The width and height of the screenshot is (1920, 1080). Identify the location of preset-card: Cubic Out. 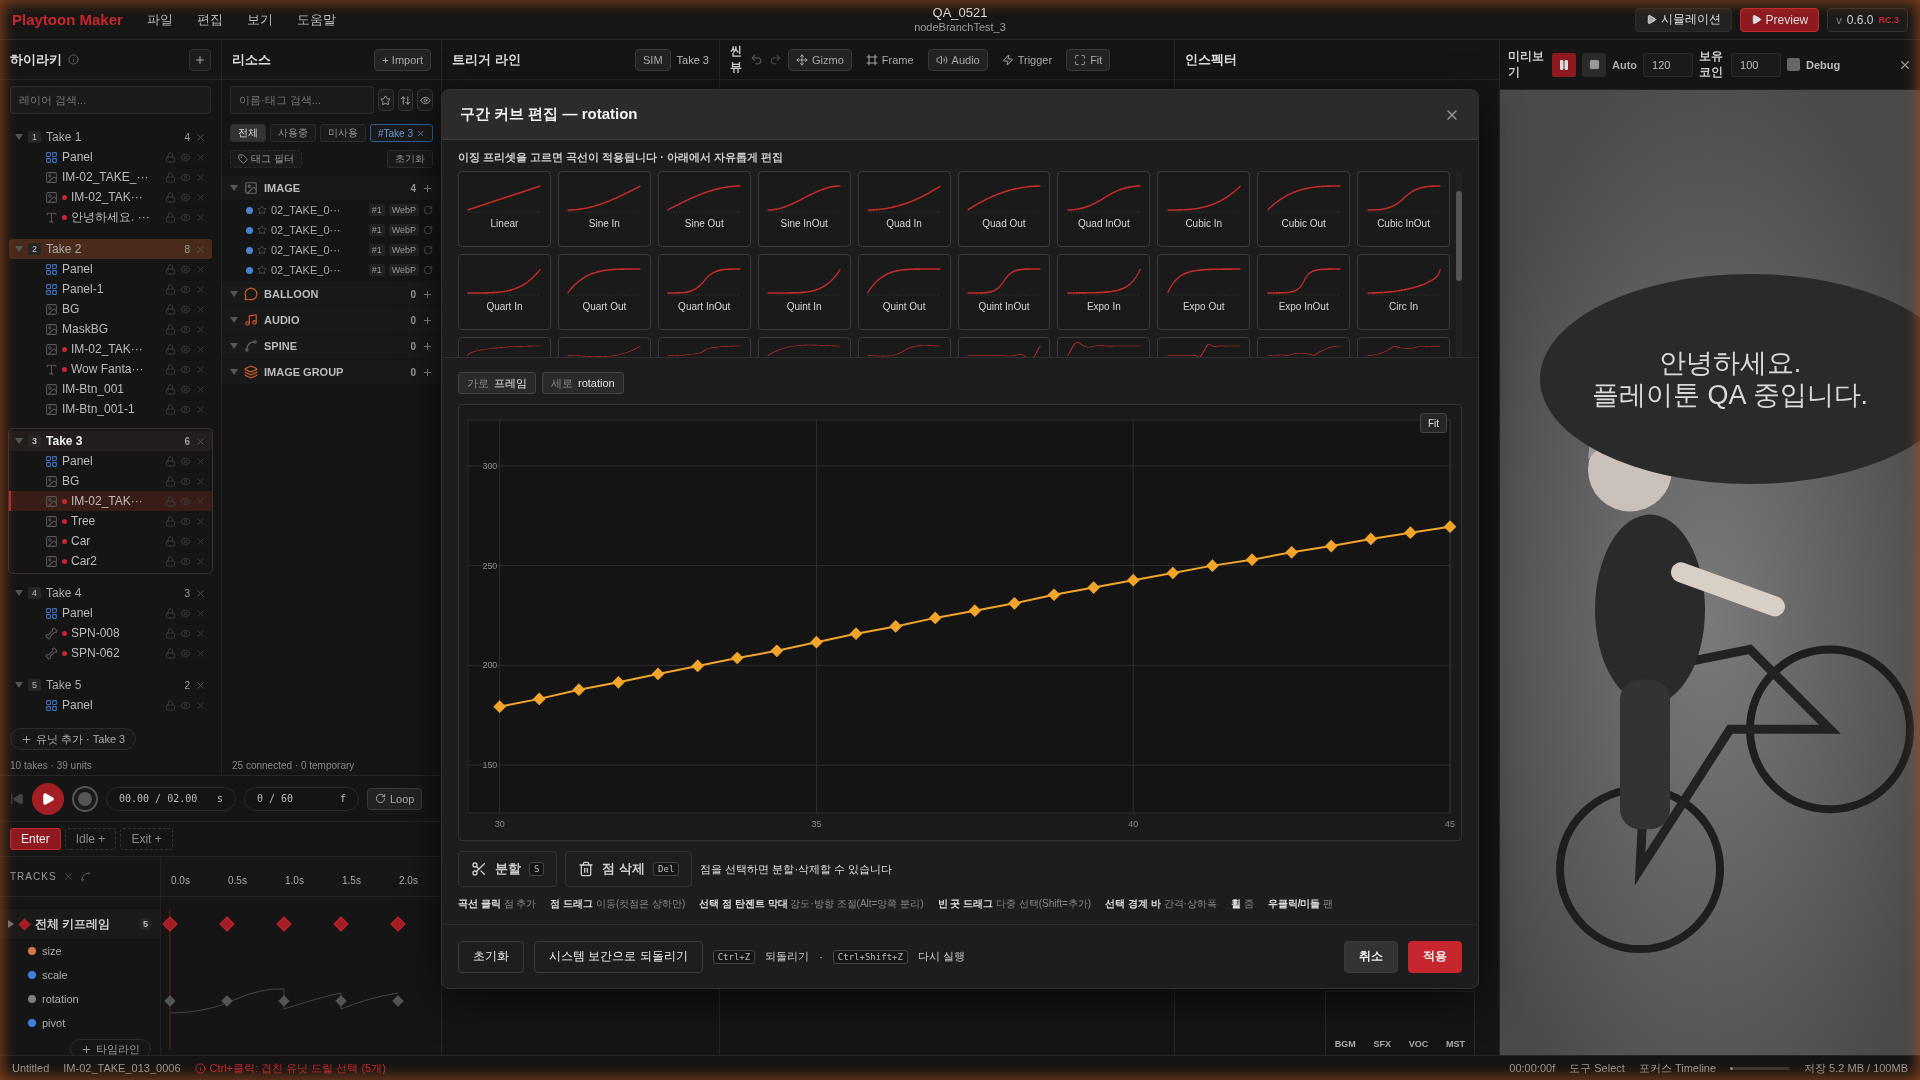
(1304, 209).